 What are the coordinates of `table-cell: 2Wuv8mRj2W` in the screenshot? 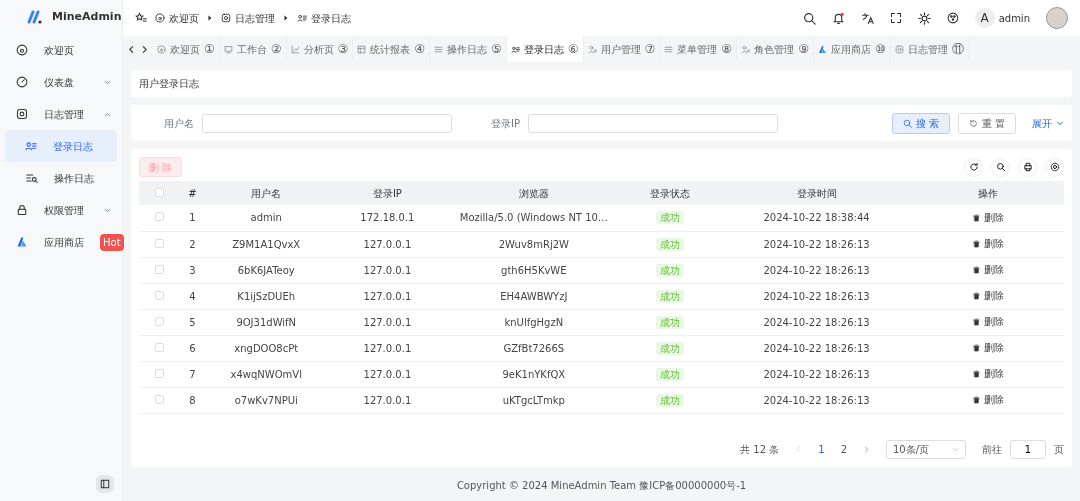 It's located at (534, 244).